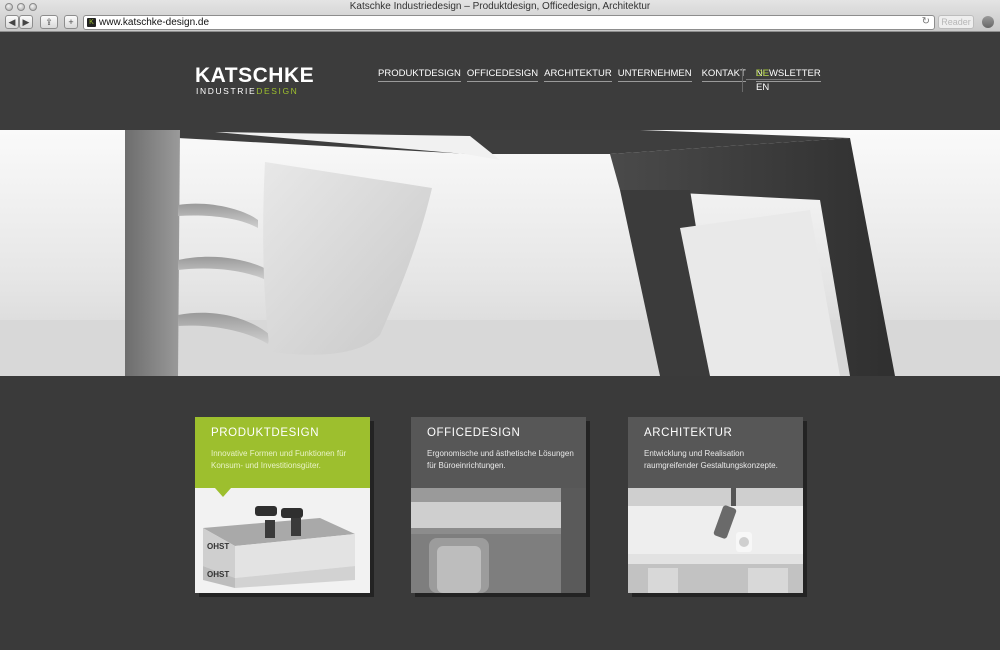 The height and width of the screenshot is (650, 1000). I want to click on card-image-drawers: OHST OHST, so click(282, 540).